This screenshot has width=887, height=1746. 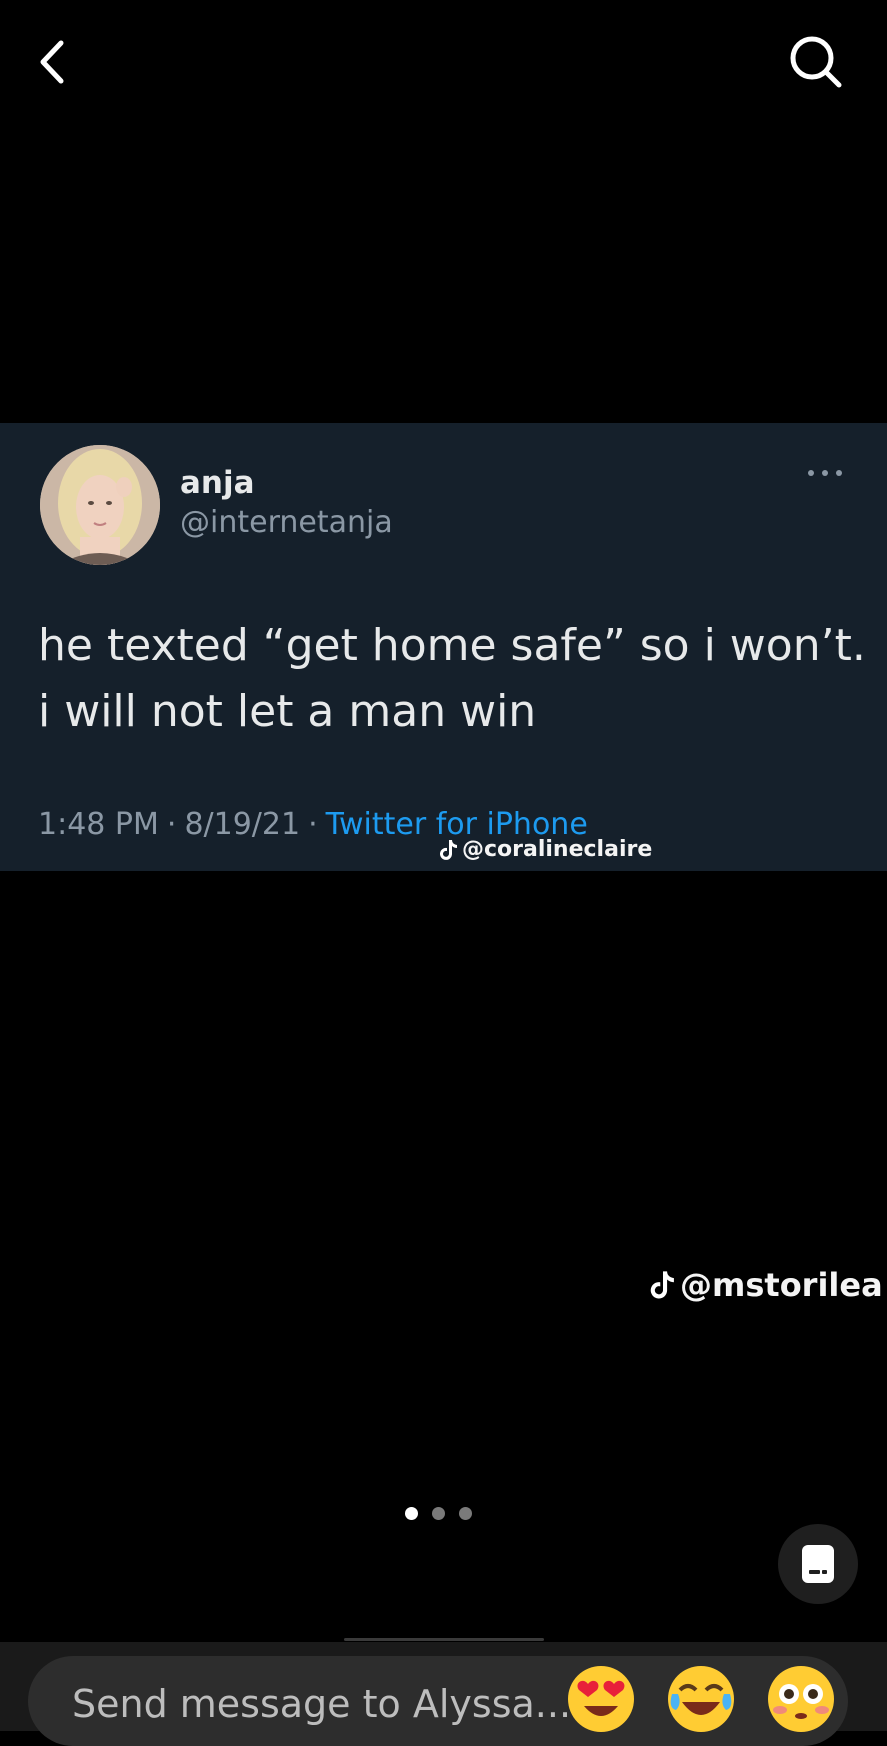 I want to click on top-navigation-bar, so click(x=443, y=65).